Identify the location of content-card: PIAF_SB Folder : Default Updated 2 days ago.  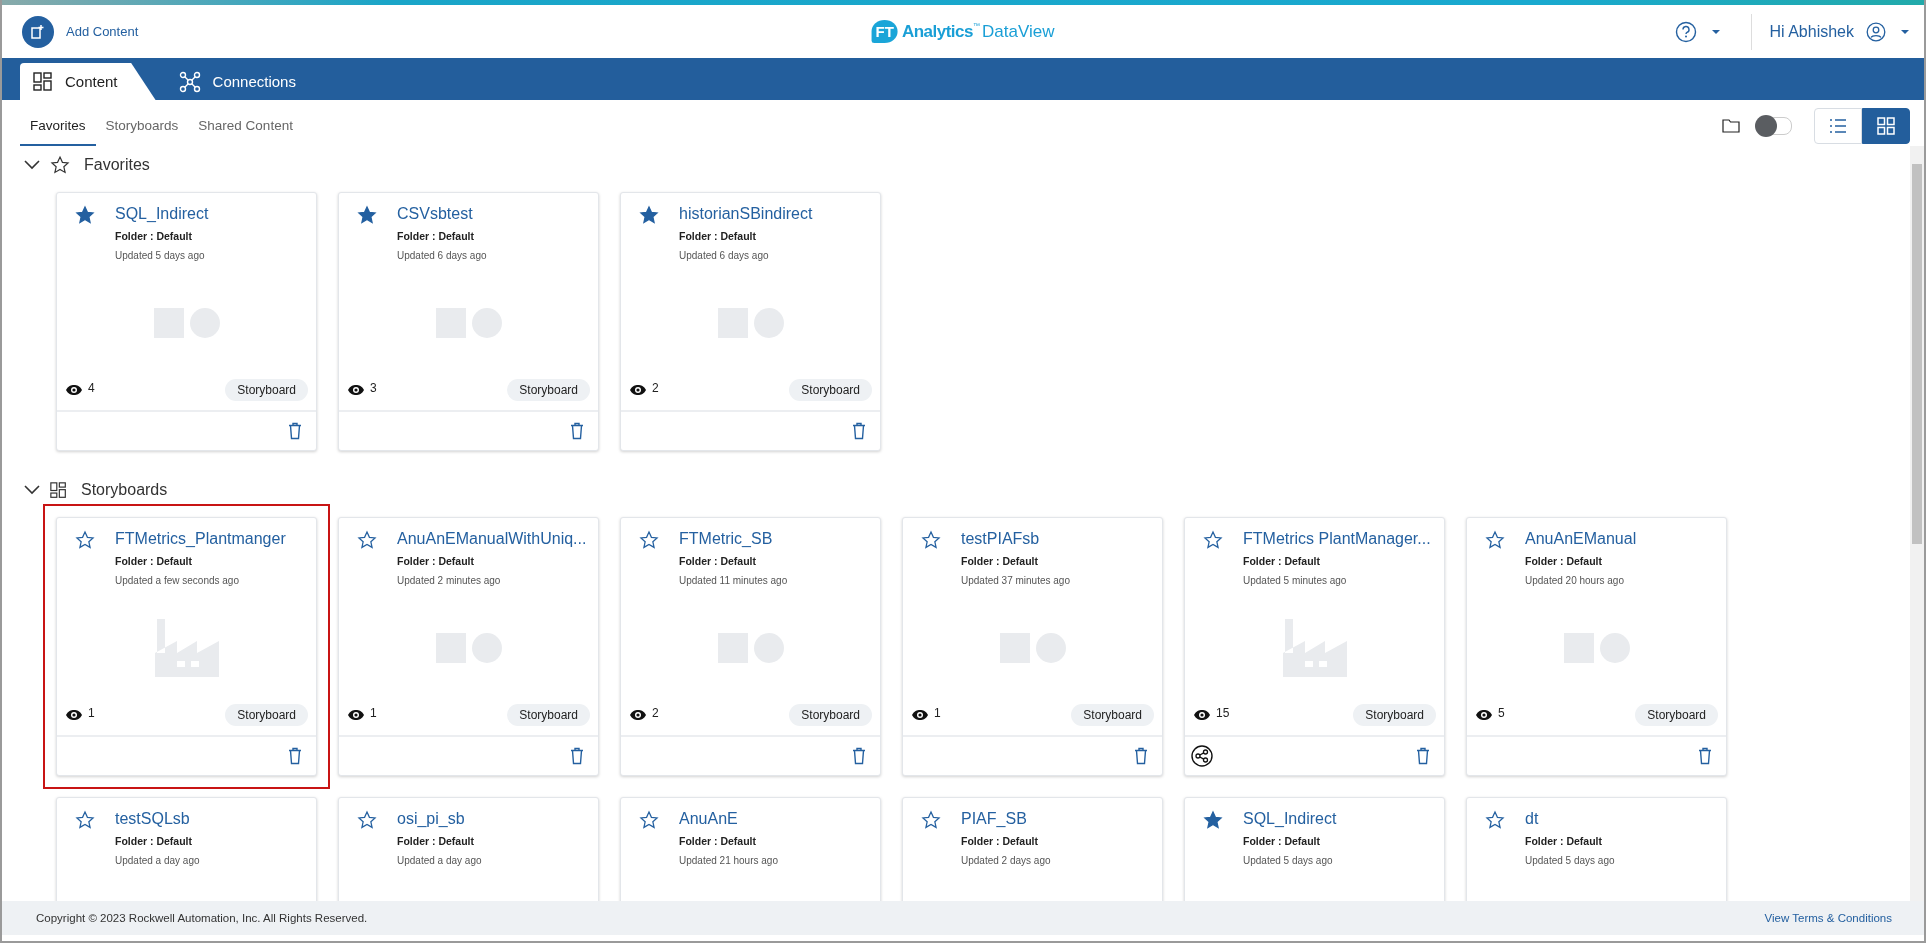
(1032, 849).